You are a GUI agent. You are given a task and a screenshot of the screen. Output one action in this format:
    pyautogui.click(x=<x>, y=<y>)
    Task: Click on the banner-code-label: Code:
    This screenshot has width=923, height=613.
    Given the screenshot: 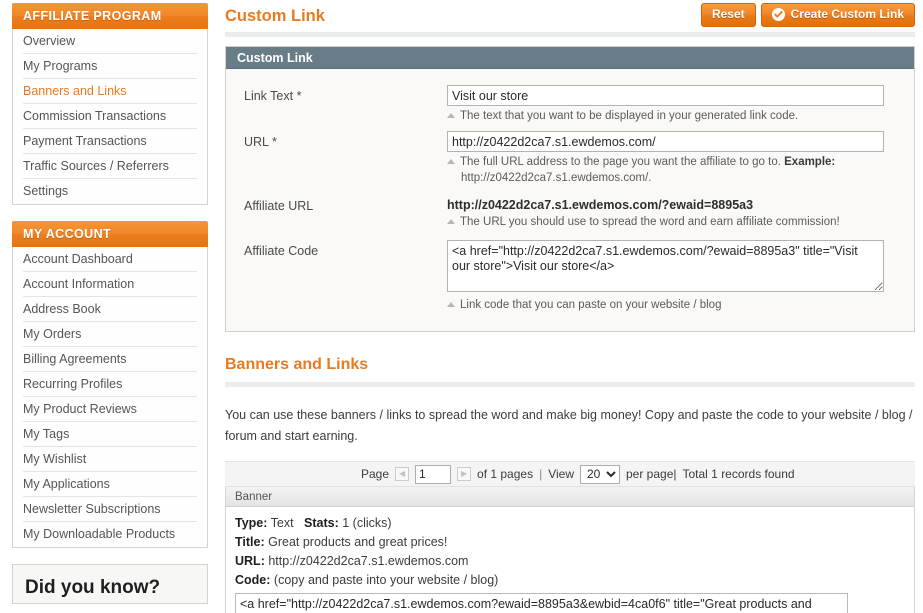 What is the action you would take?
    pyautogui.click(x=253, y=580)
    